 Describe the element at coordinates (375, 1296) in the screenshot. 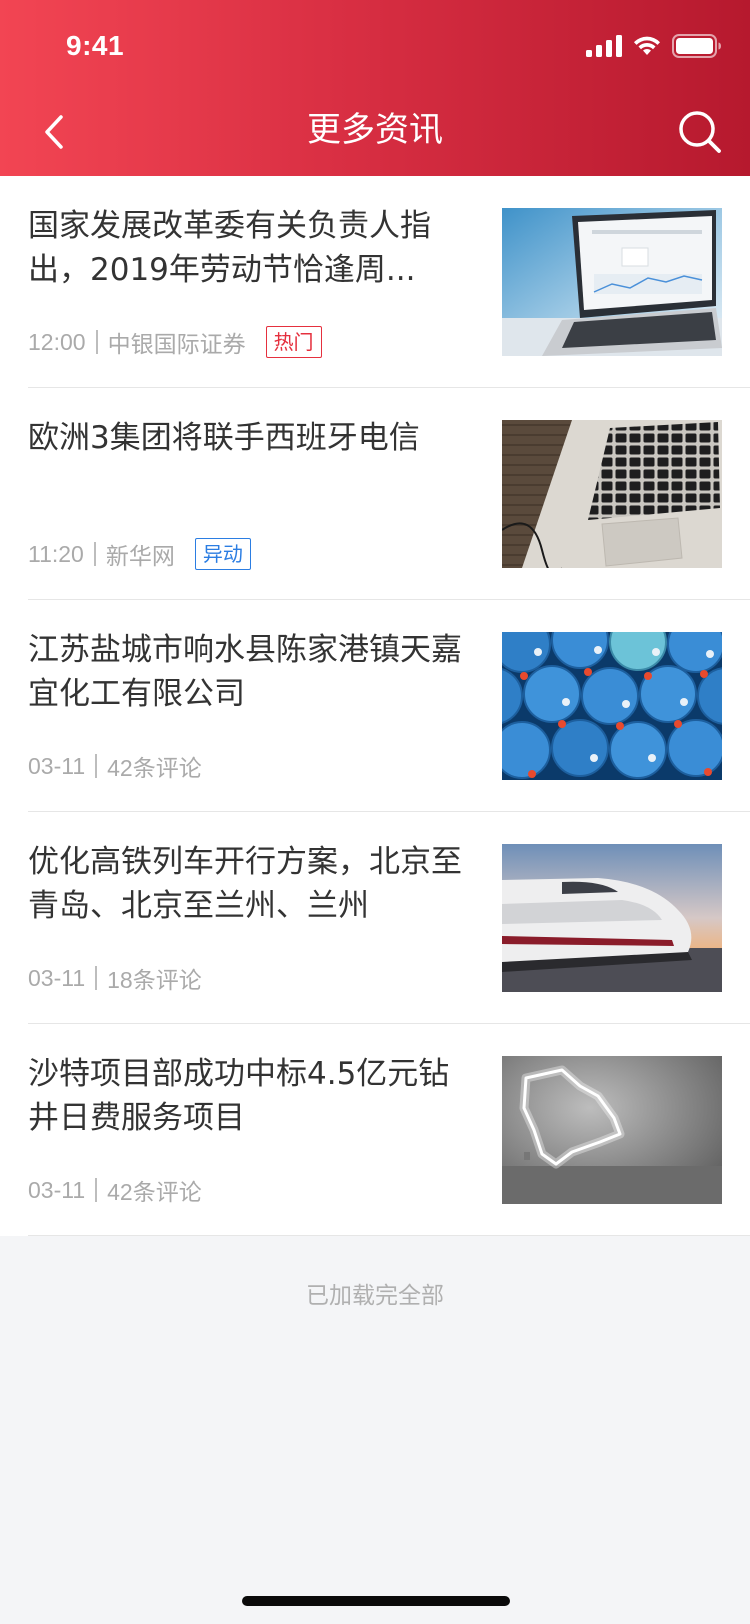

I see `load-complete-text: 已加载完全部` at that location.